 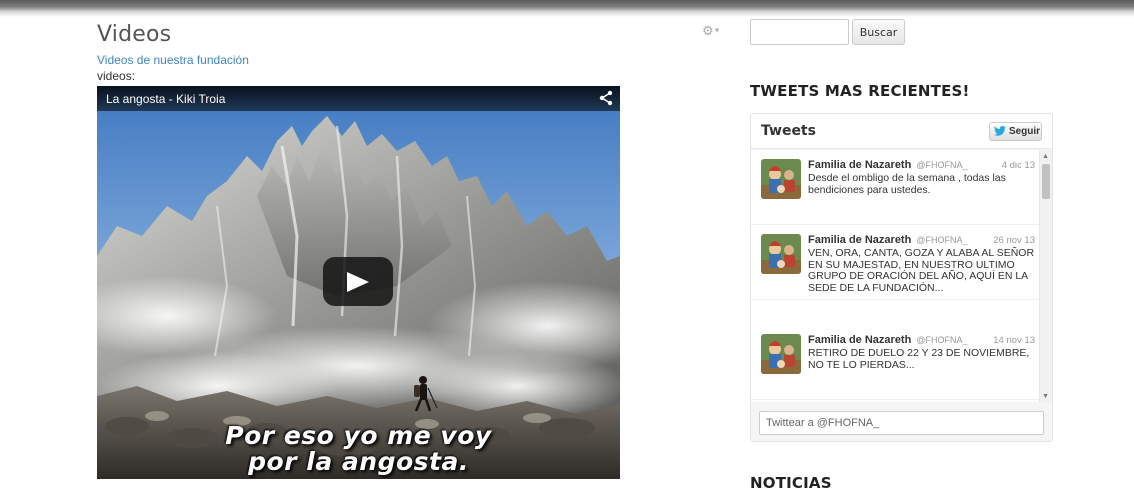 I want to click on play-icon, so click(x=358, y=282).